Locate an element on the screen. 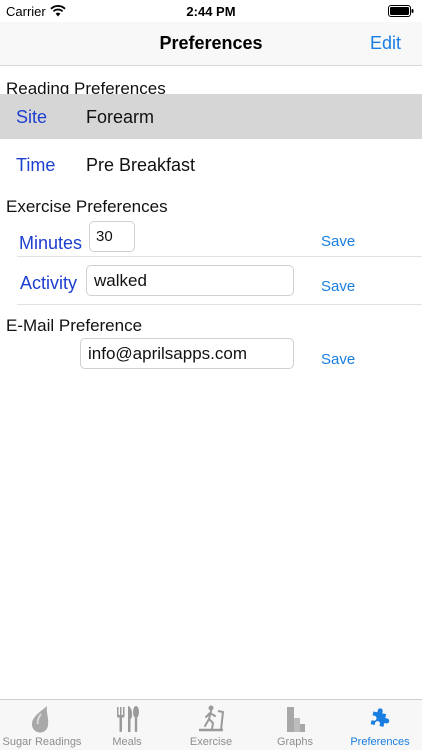 The width and height of the screenshot is (422, 750). tab-preferences: Preferences is located at coordinates (380, 725).